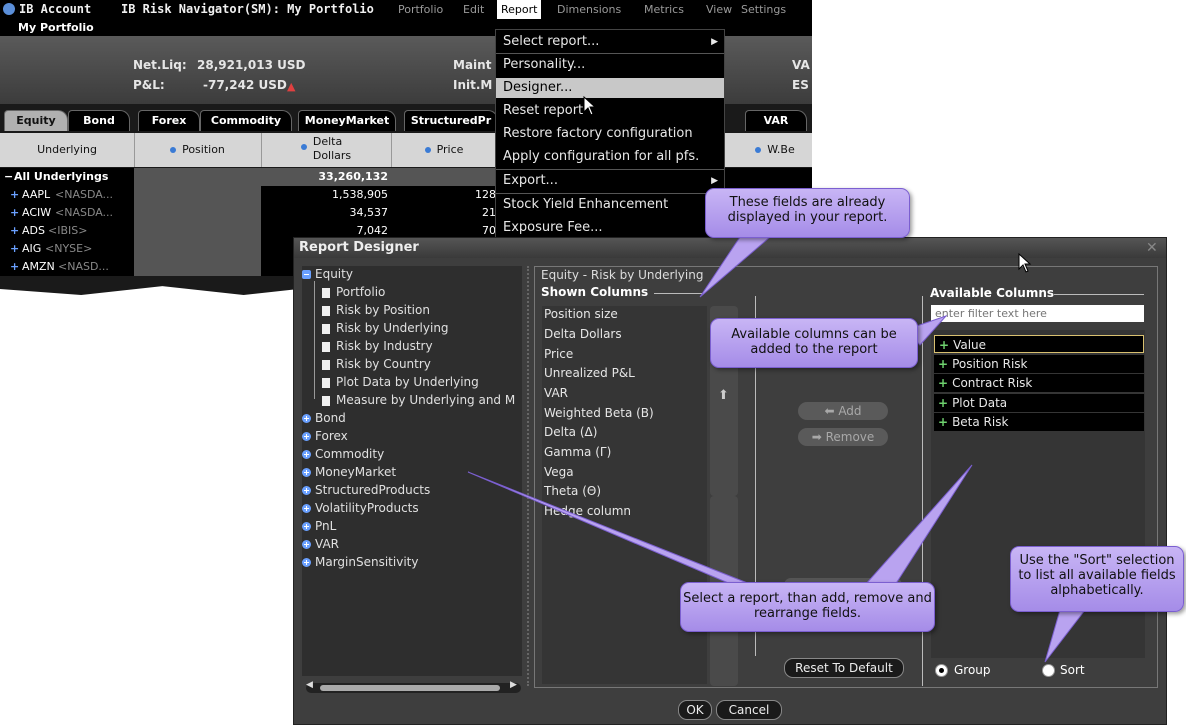 The height and width of the screenshot is (725, 1186). I want to click on menu-item-export: Export... ▶, so click(610, 181).